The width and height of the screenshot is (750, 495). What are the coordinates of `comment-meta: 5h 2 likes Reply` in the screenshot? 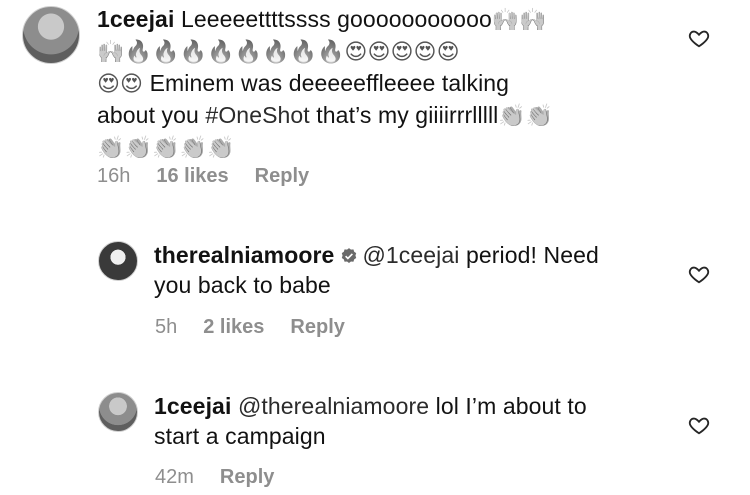 It's located at (263, 327).